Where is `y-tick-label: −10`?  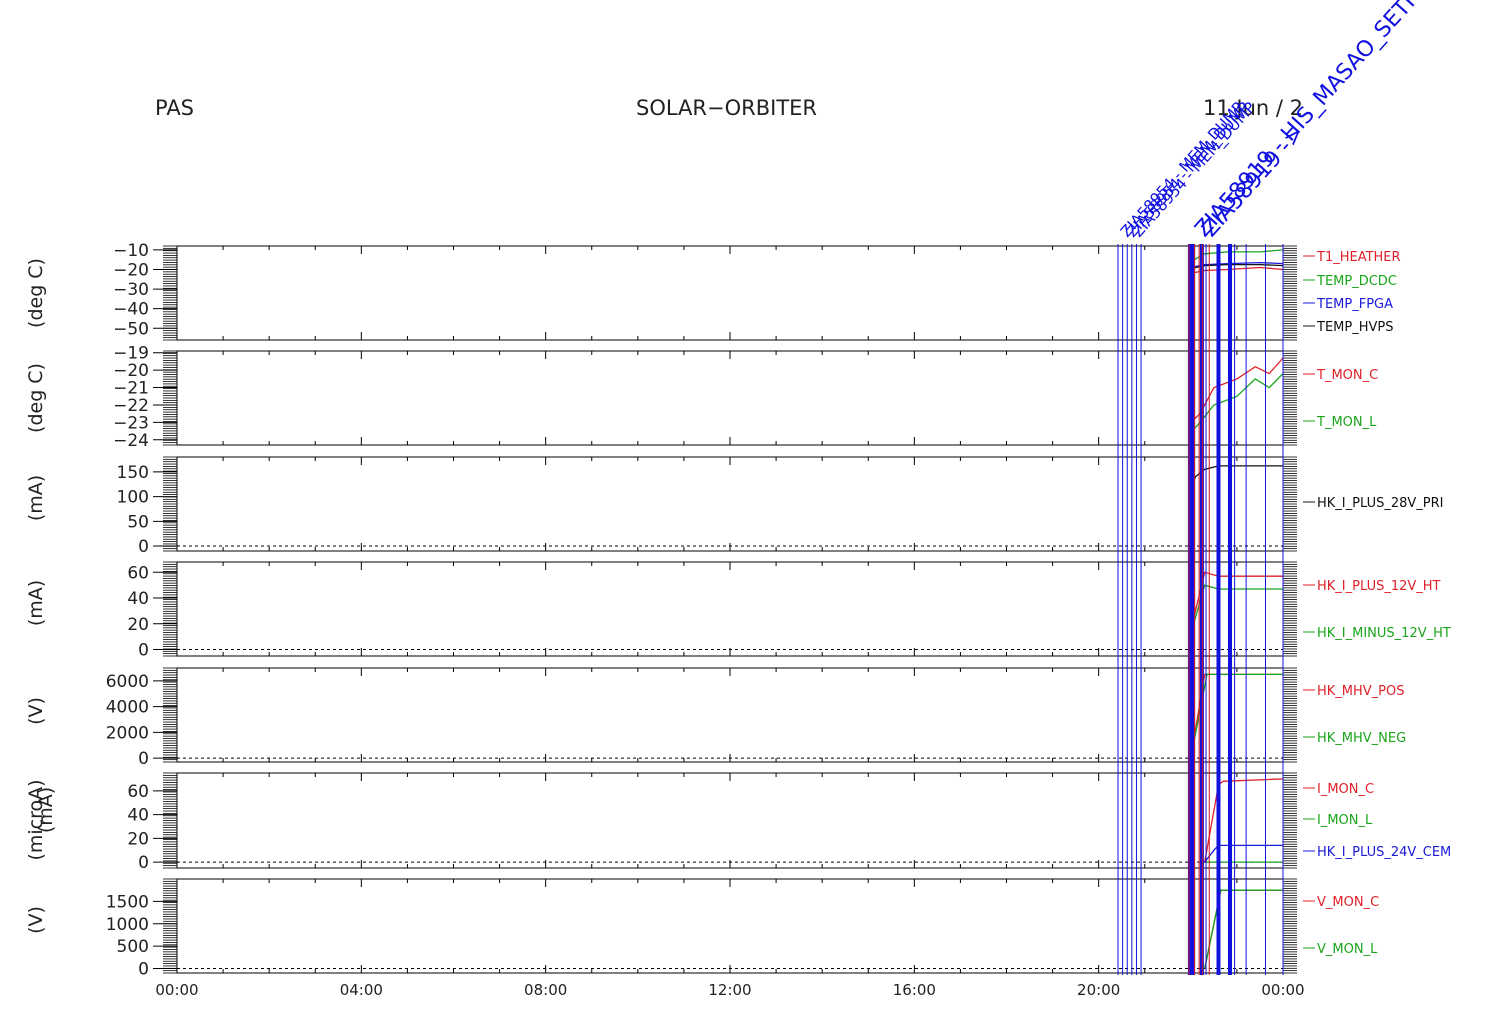
y-tick-label: −10 is located at coordinates (131, 251).